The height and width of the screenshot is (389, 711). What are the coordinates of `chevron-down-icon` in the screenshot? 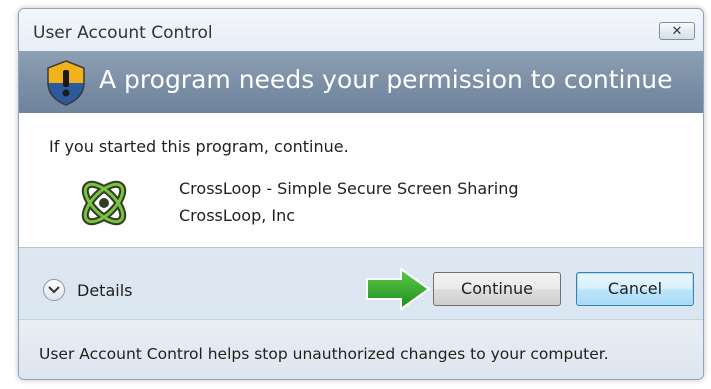 It's located at (54, 290).